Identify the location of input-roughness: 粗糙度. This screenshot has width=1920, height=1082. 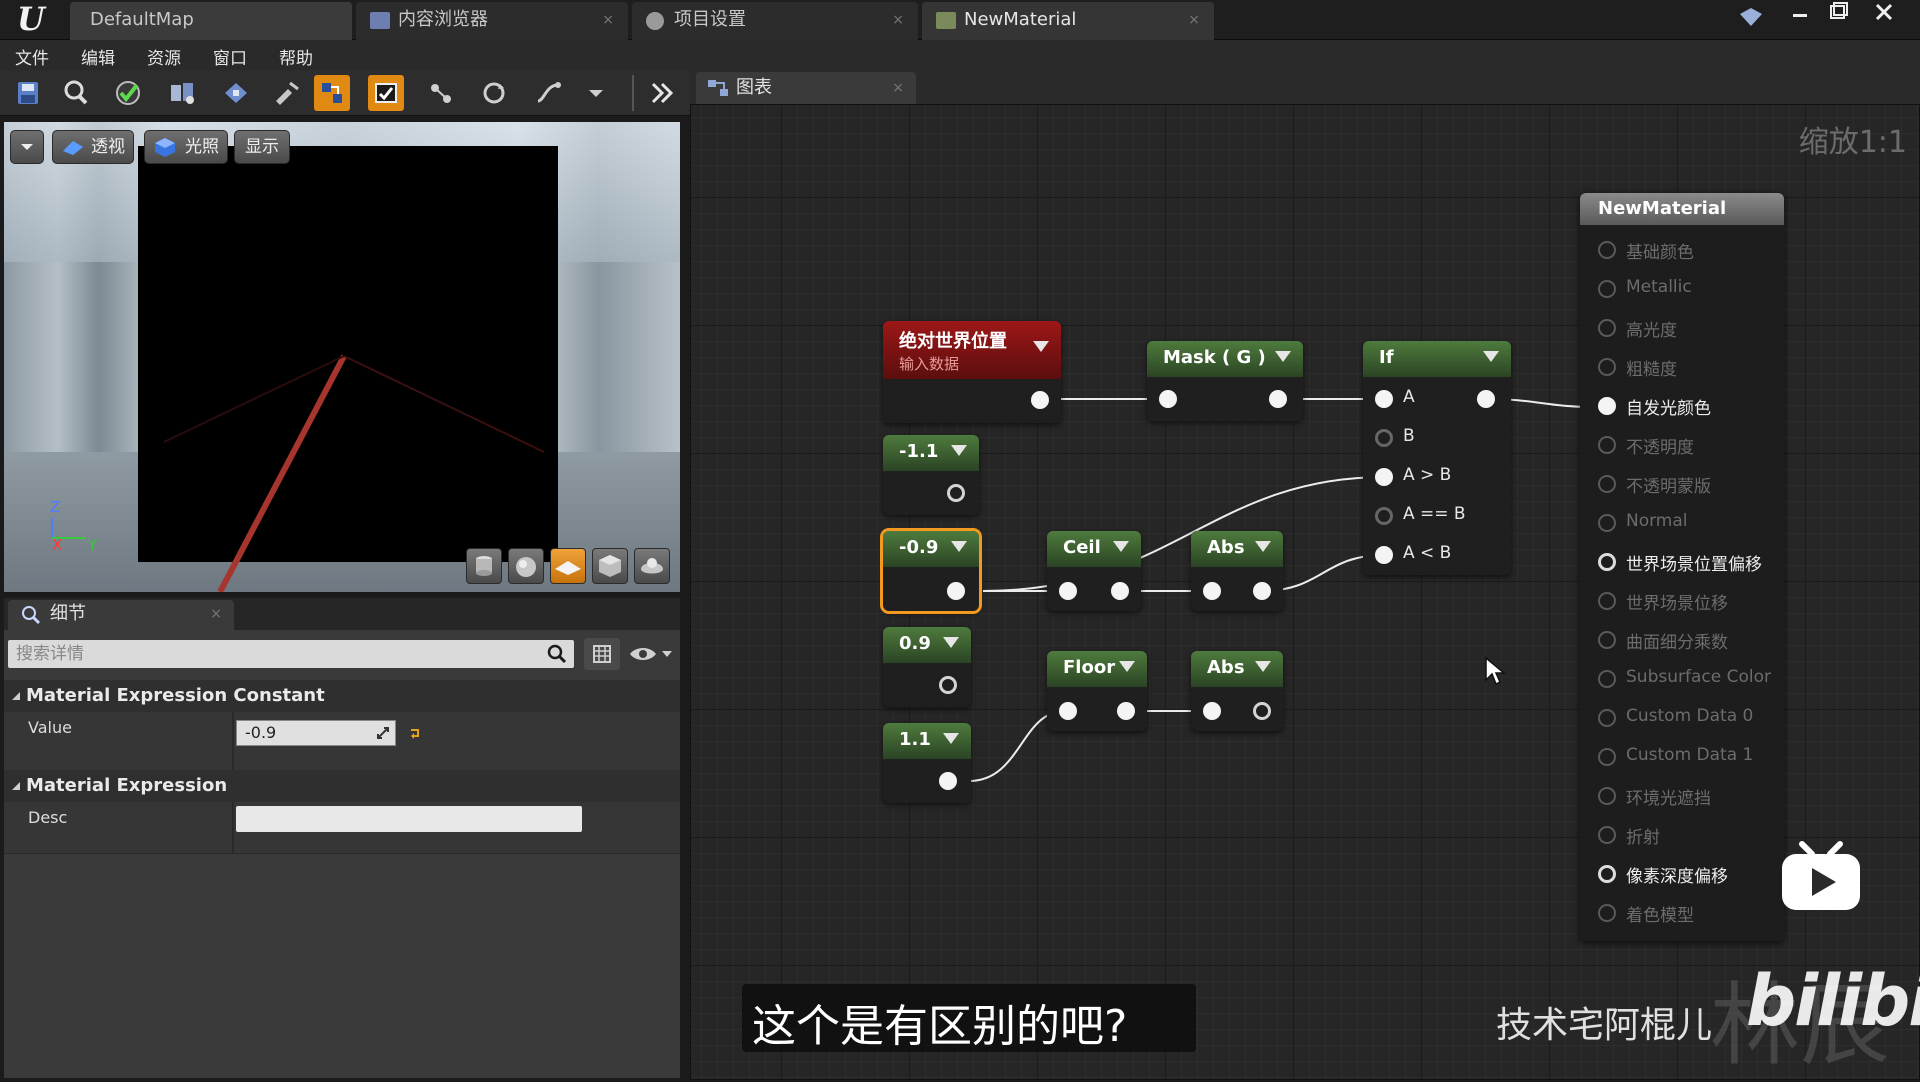
(1682, 367).